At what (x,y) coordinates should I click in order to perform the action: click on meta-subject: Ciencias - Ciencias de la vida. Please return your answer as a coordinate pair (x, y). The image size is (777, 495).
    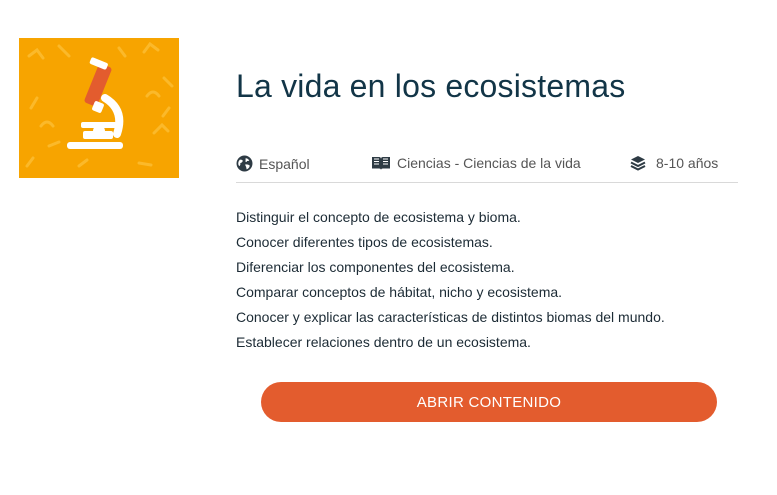
    Looking at the image, I should click on (476, 163).